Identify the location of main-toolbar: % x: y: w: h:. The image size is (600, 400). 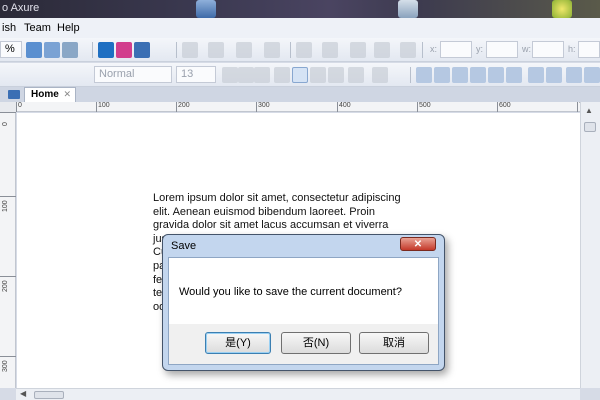
(300, 50).